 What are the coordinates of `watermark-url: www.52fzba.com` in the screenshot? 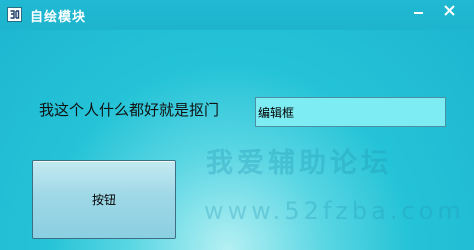 It's located at (334, 211).